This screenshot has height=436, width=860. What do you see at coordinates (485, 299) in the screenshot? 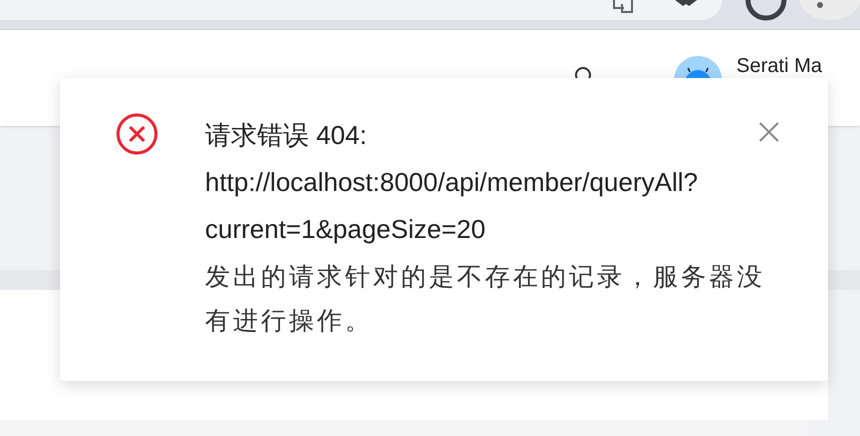
I see `notification-description: 发出的请求针对的是不存在的记录，服务器没有进行操作。` at bounding box center [485, 299].